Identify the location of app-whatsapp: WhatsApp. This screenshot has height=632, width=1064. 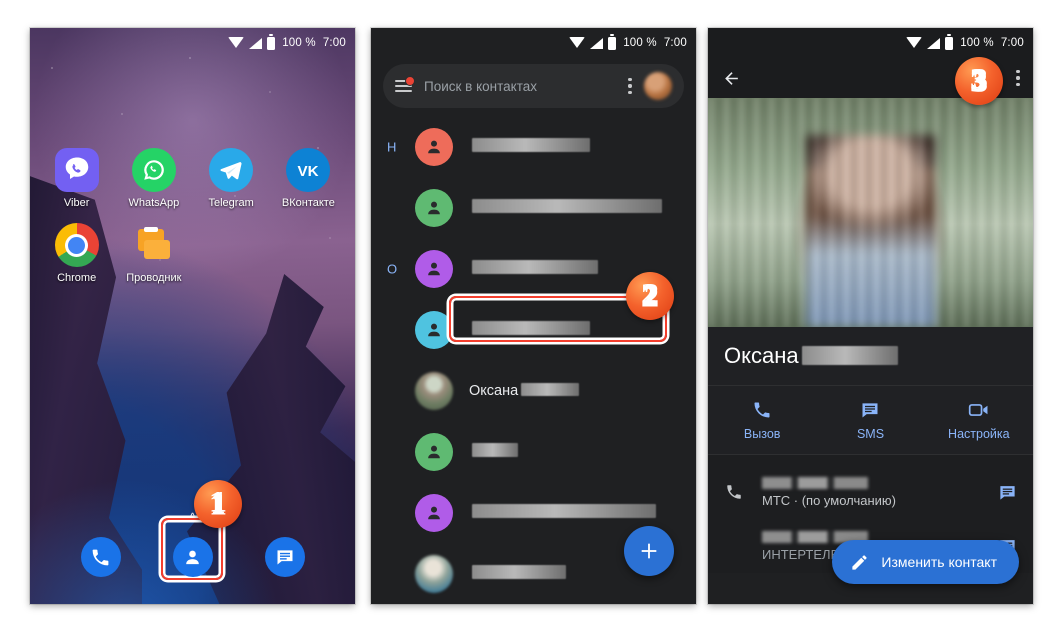
(153, 178).